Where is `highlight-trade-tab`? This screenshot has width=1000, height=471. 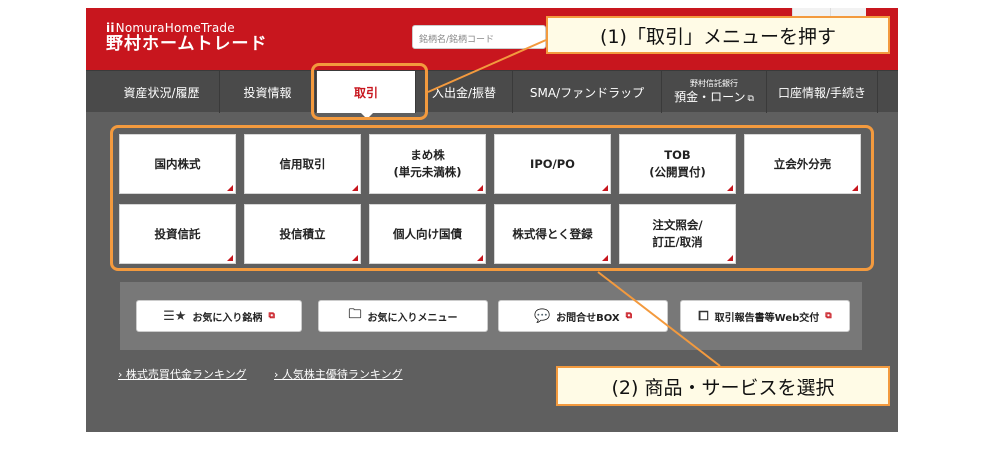 highlight-trade-tab is located at coordinates (369, 91).